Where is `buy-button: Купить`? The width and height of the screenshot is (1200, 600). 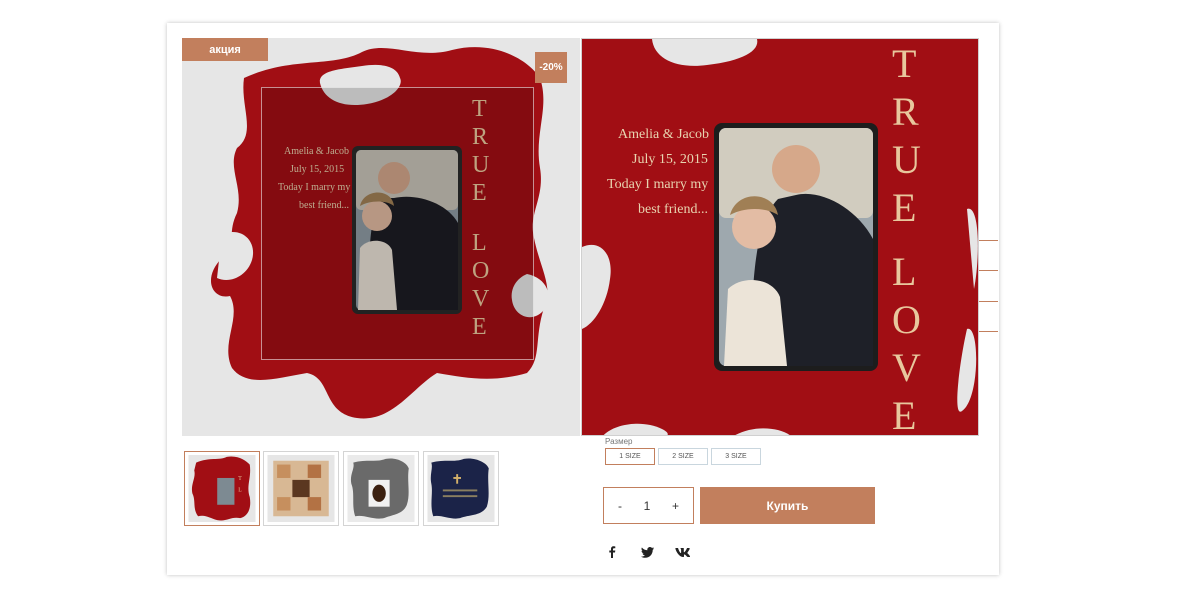 buy-button: Купить is located at coordinates (787, 505).